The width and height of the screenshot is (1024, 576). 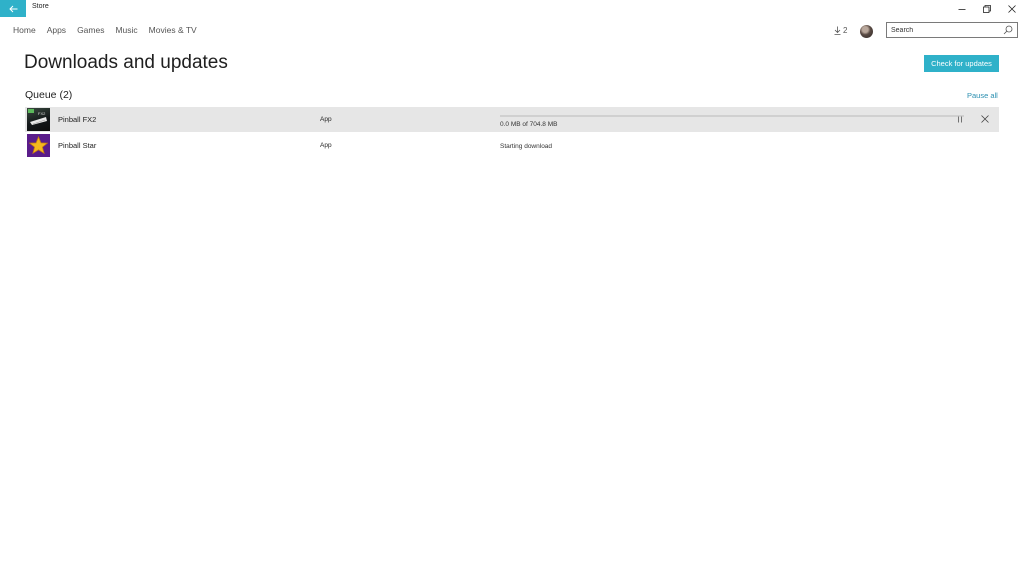 What do you see at coordinates (945, 30) in the screenshot?
I see `search-input` at bounding box center [945, 30].